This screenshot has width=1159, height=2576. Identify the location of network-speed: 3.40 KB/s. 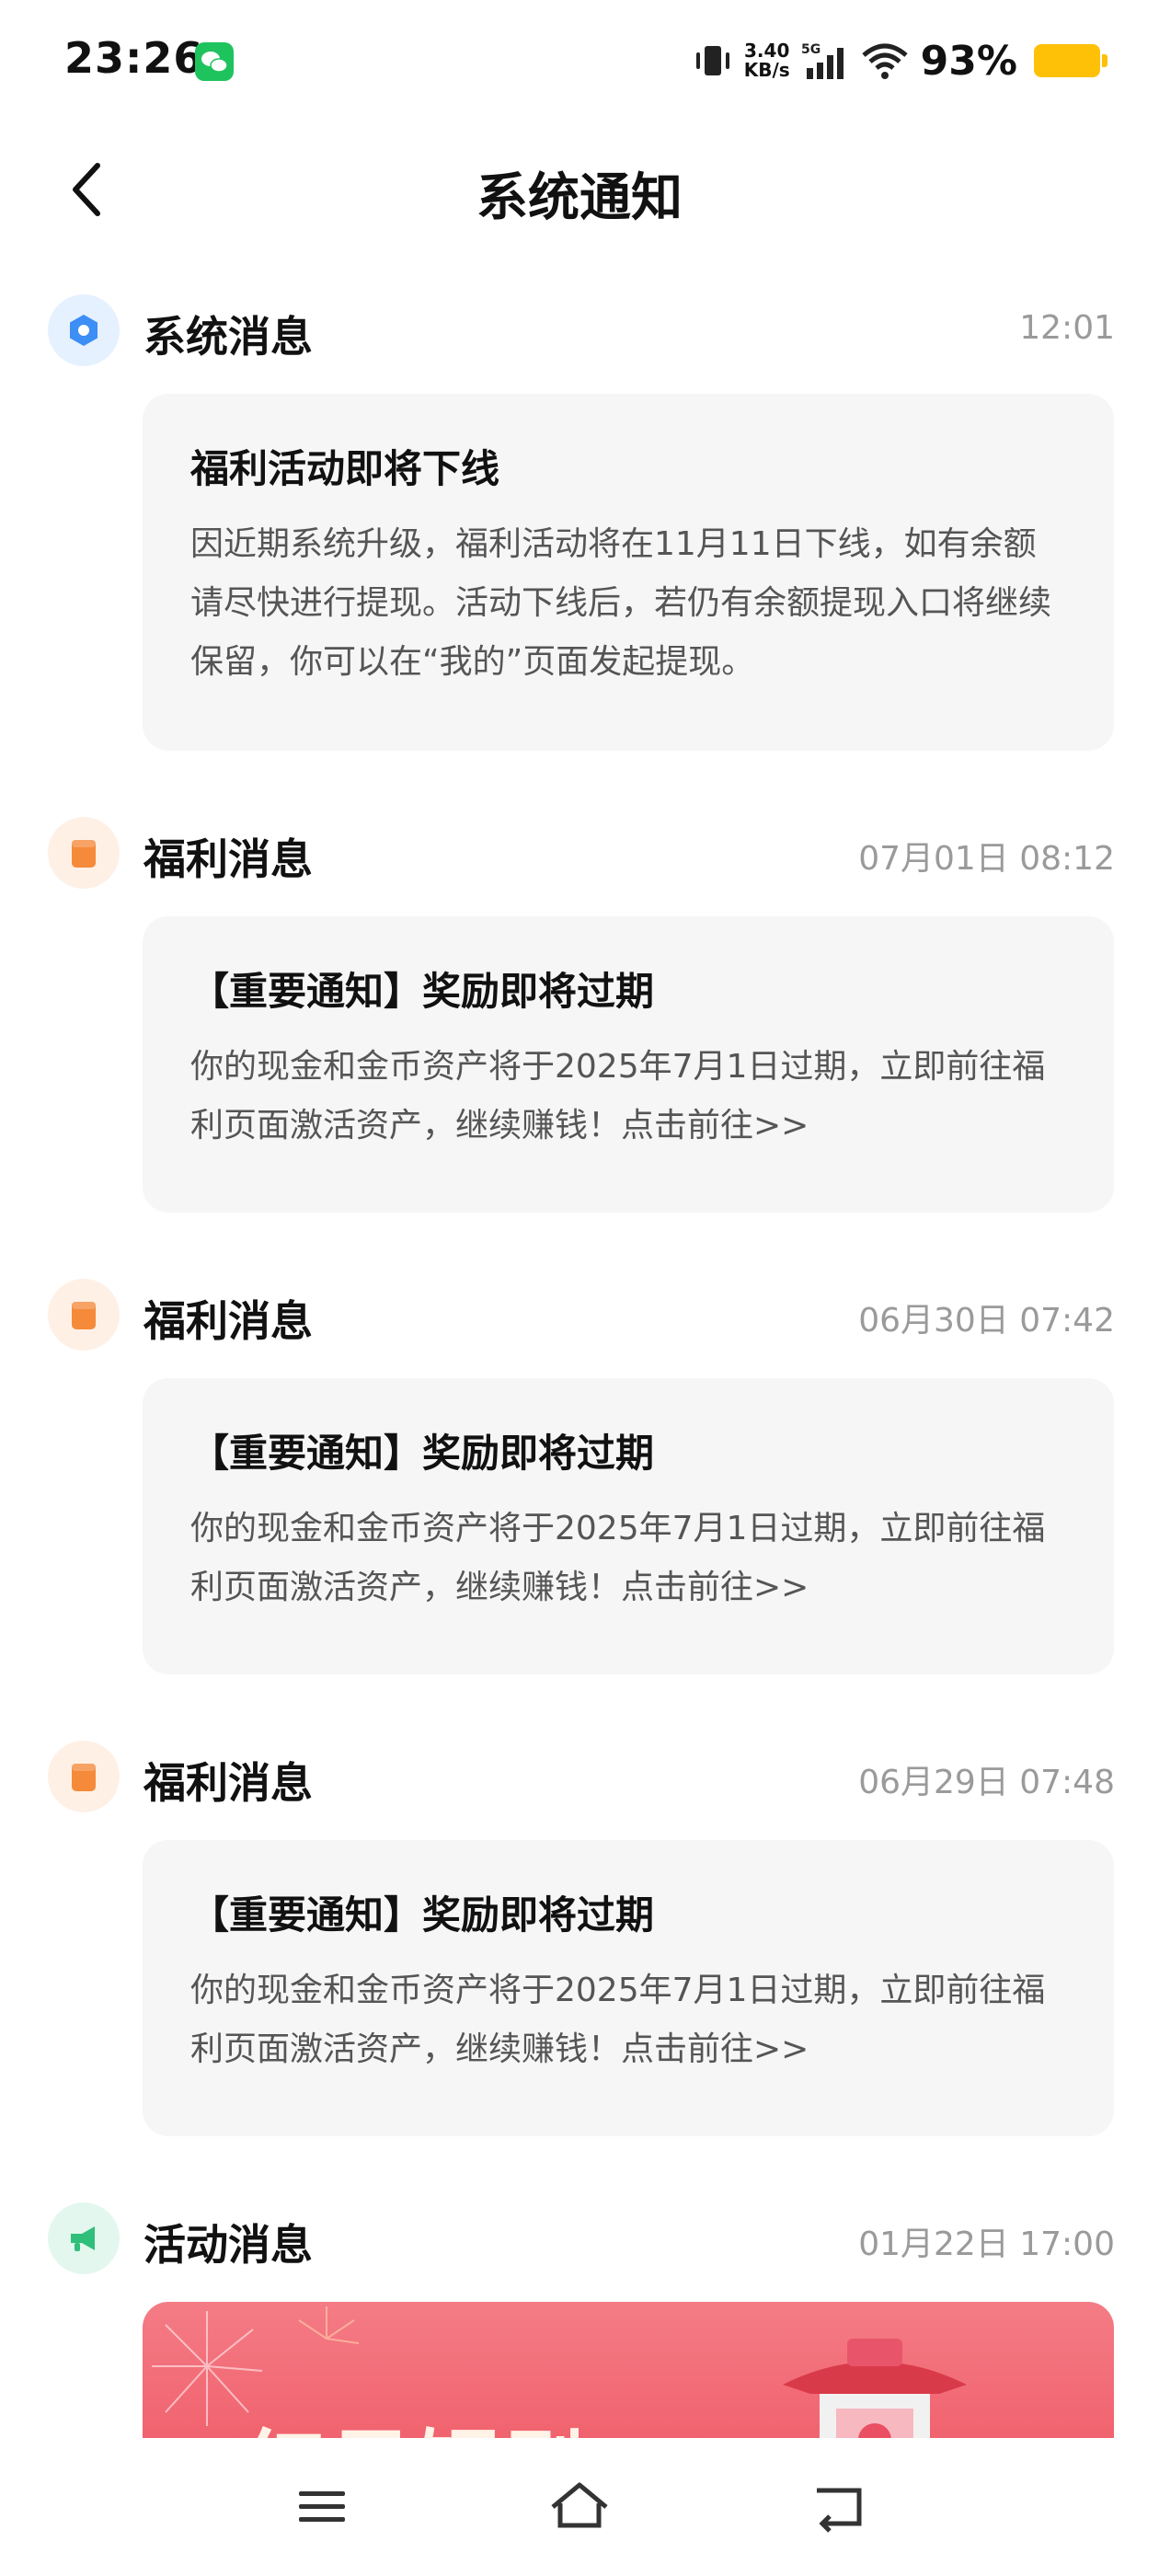
(767, 60).